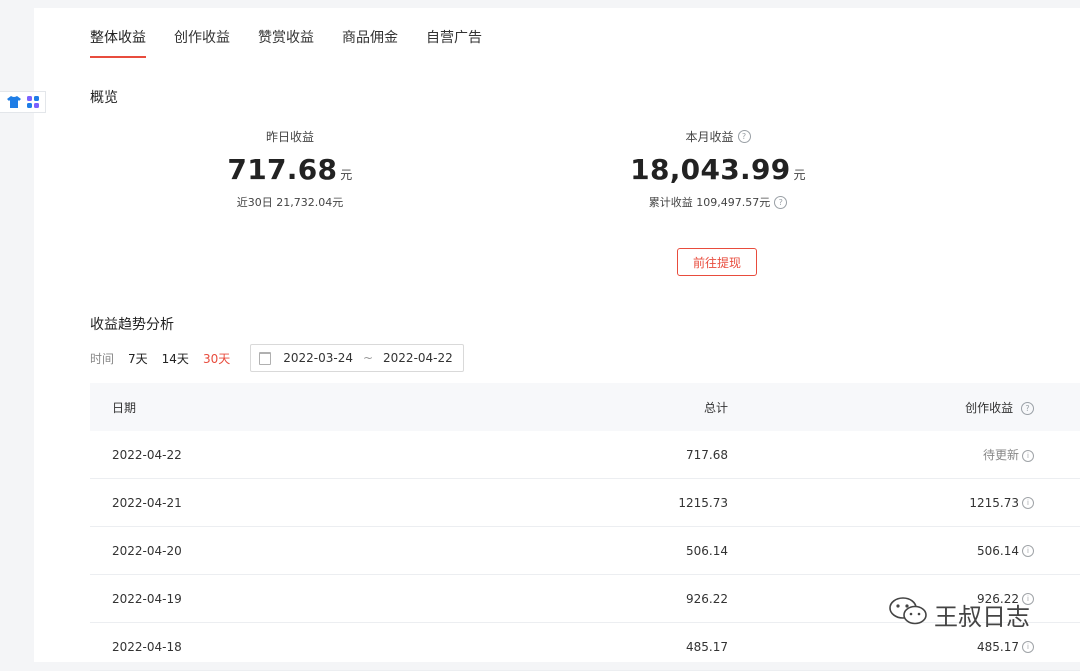  What do you see at coordinates (709, 137) in the screenshot?
I see `month-earnings-label: 本月收益` at bounding box center [709, 137].